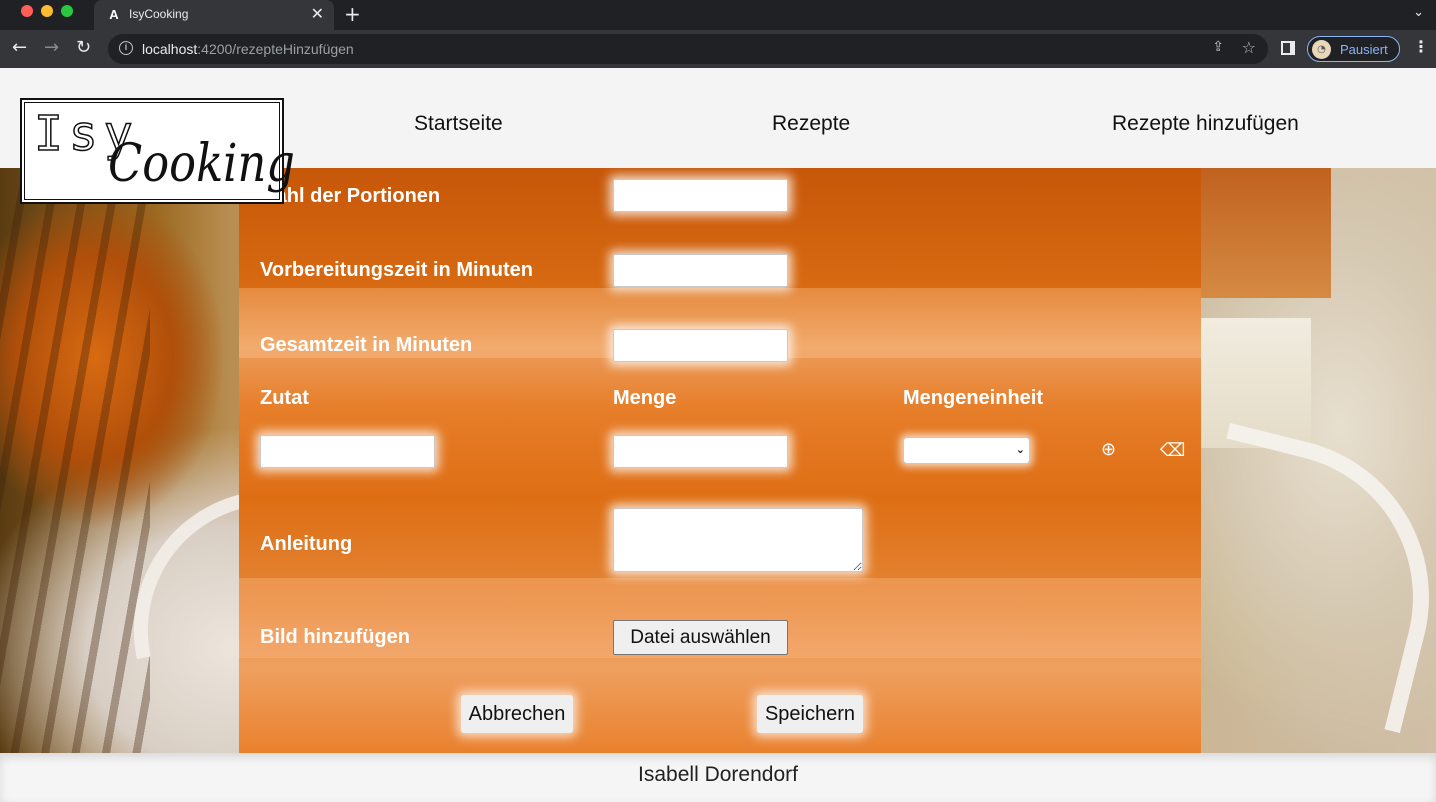 This screenshot has height=802, width=1436. I want to click on ingredient-input, so click(347, 451).